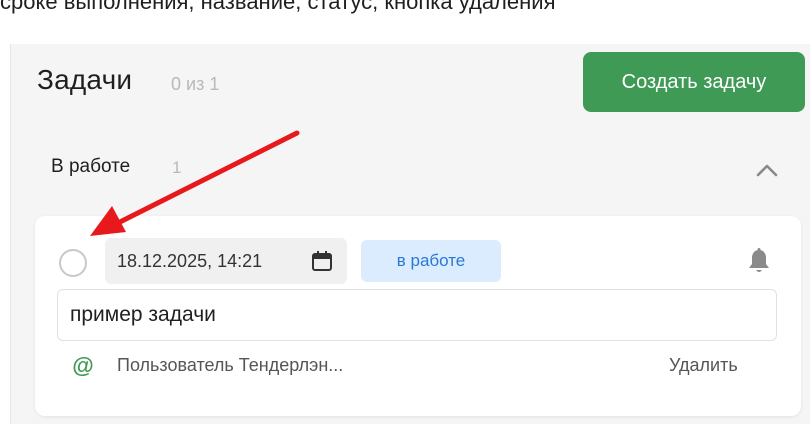 This screenshot has height=424, width=810. Describe the element at coordinates (91, 166) in the screenshot. I see `group-title: В работе` at that location.